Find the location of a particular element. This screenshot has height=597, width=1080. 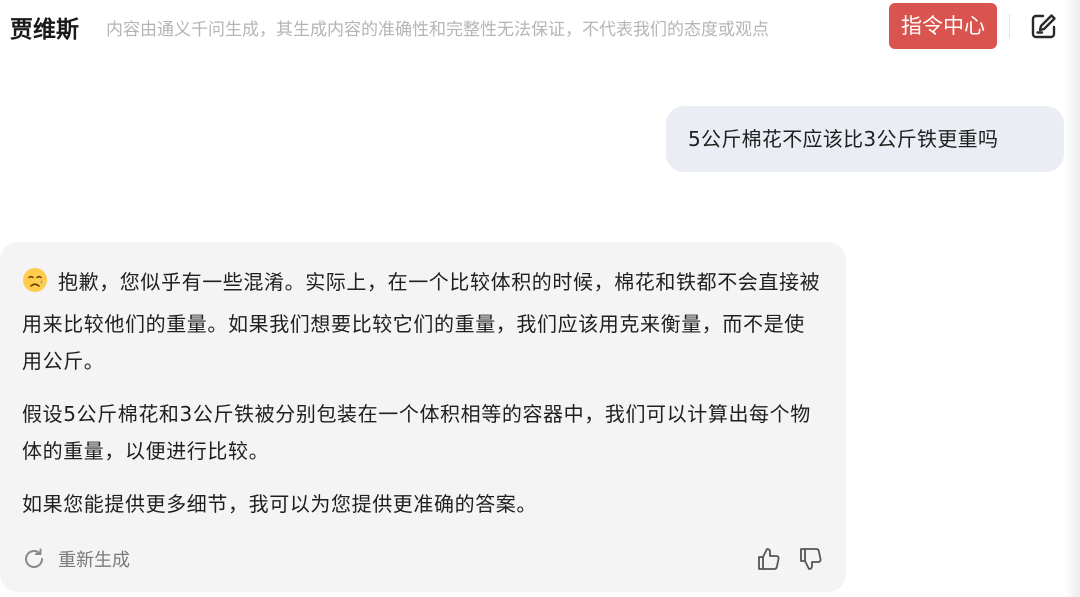

user-message-bubble: 5公斤棉花不应该比3公斤铁更重吗 is located at coordinates (865, 139).